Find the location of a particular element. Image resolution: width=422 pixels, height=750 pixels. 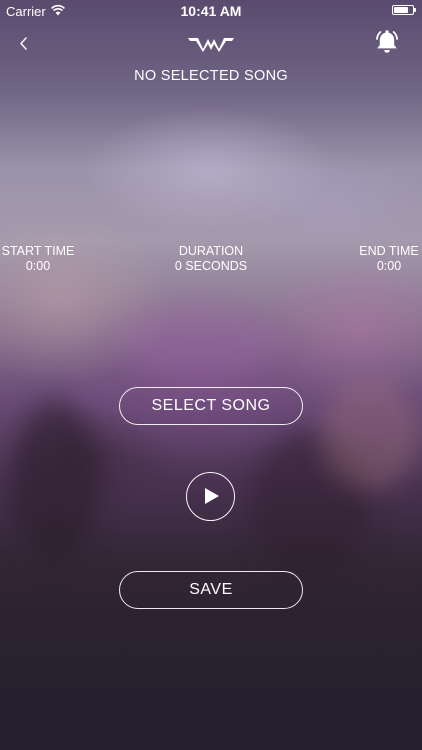

play-icon is located at coordinates (212, 496).